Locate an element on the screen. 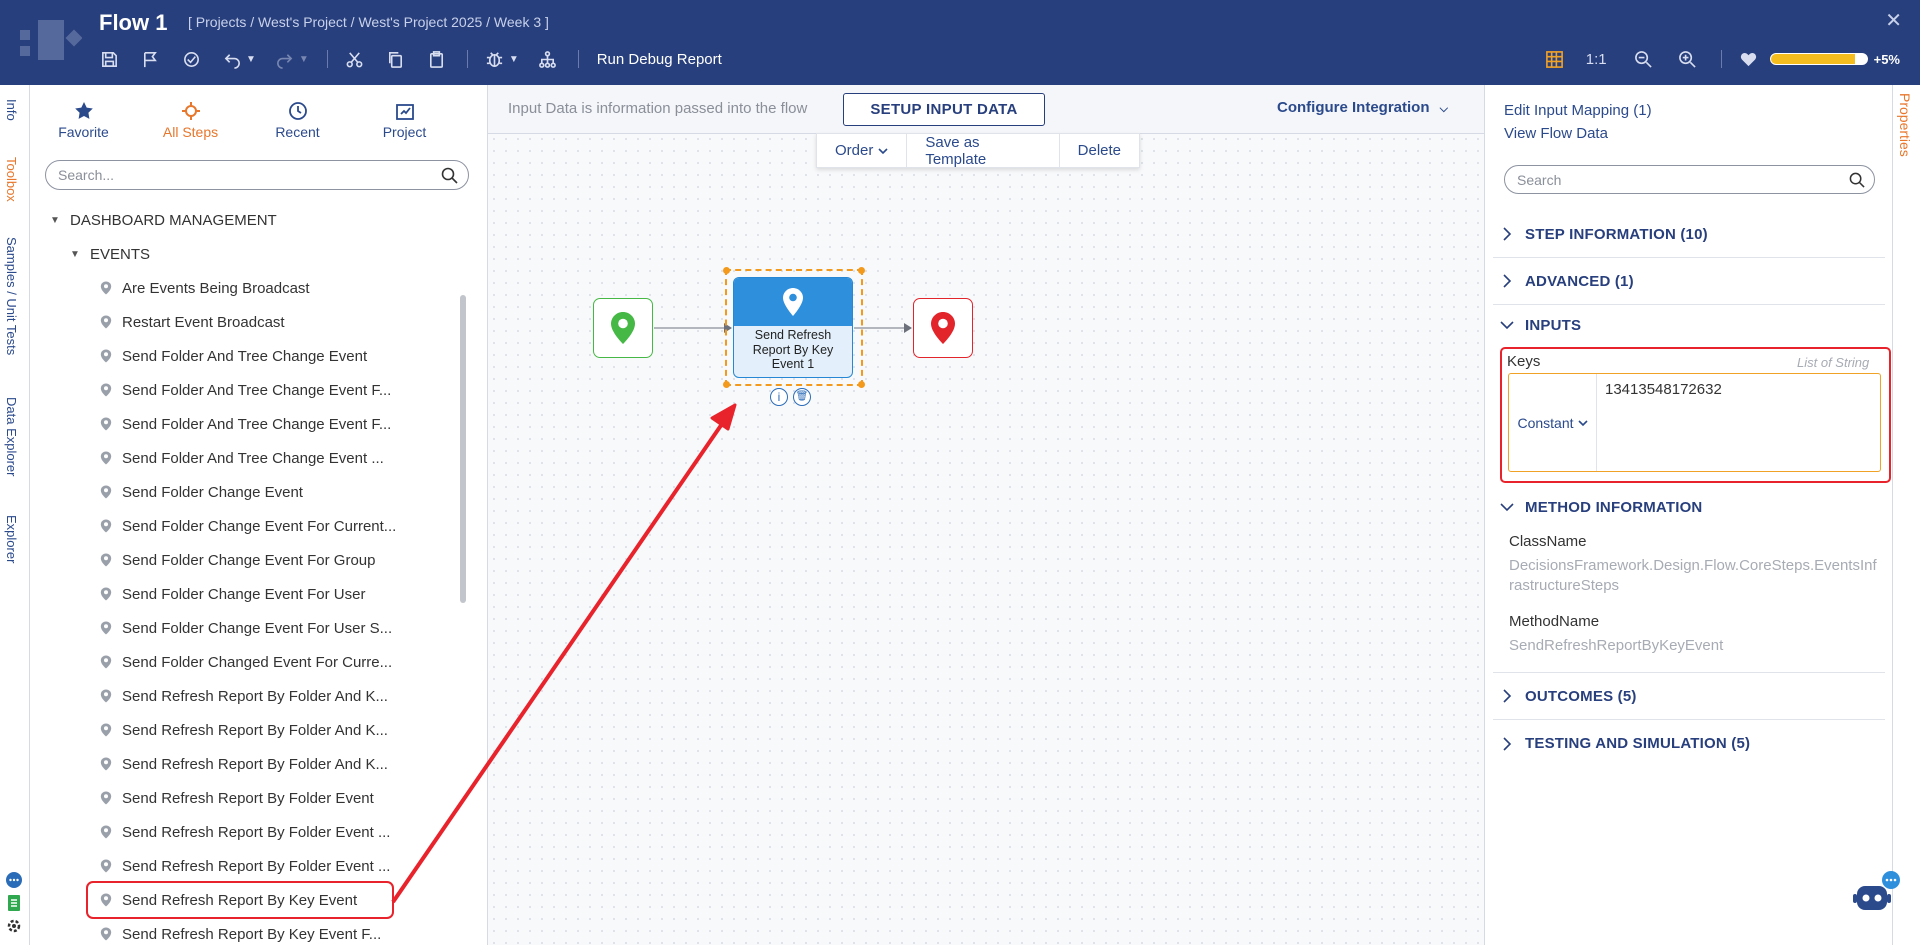 The height and width of the screenshot is (945, 1920). undo-dropdown-icon: ▼ is located at coordinates (251, 59).